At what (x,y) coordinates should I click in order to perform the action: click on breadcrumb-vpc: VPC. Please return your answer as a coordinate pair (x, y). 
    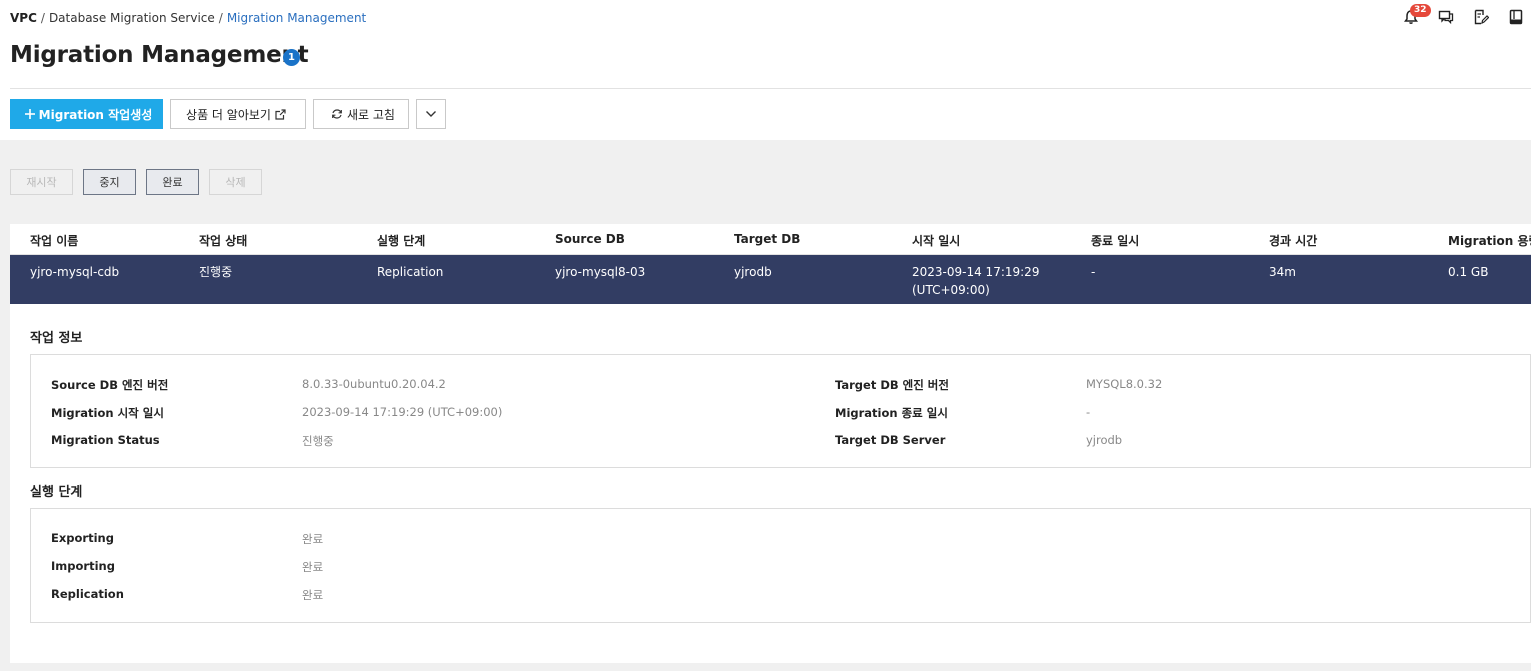
    Looking at the image, I should click on (23, 18).